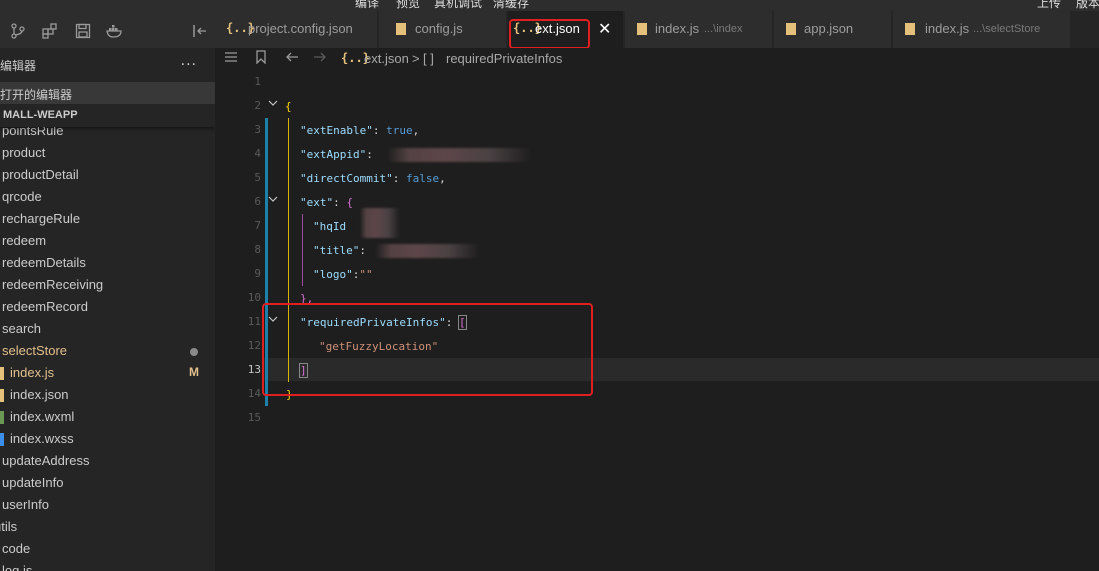 The image size is (1099, 571). I want to click on line-number: 12, so click(254, 345).